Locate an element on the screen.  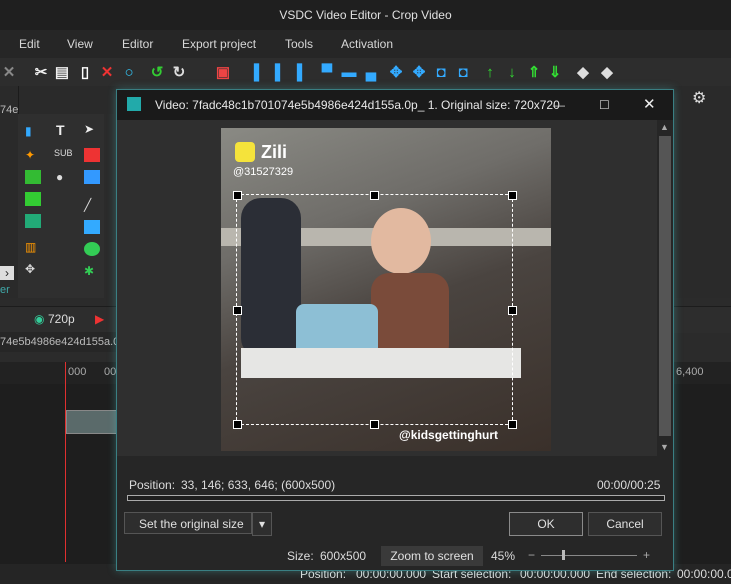
position-label: Position: is located at coordinates (152, 485).